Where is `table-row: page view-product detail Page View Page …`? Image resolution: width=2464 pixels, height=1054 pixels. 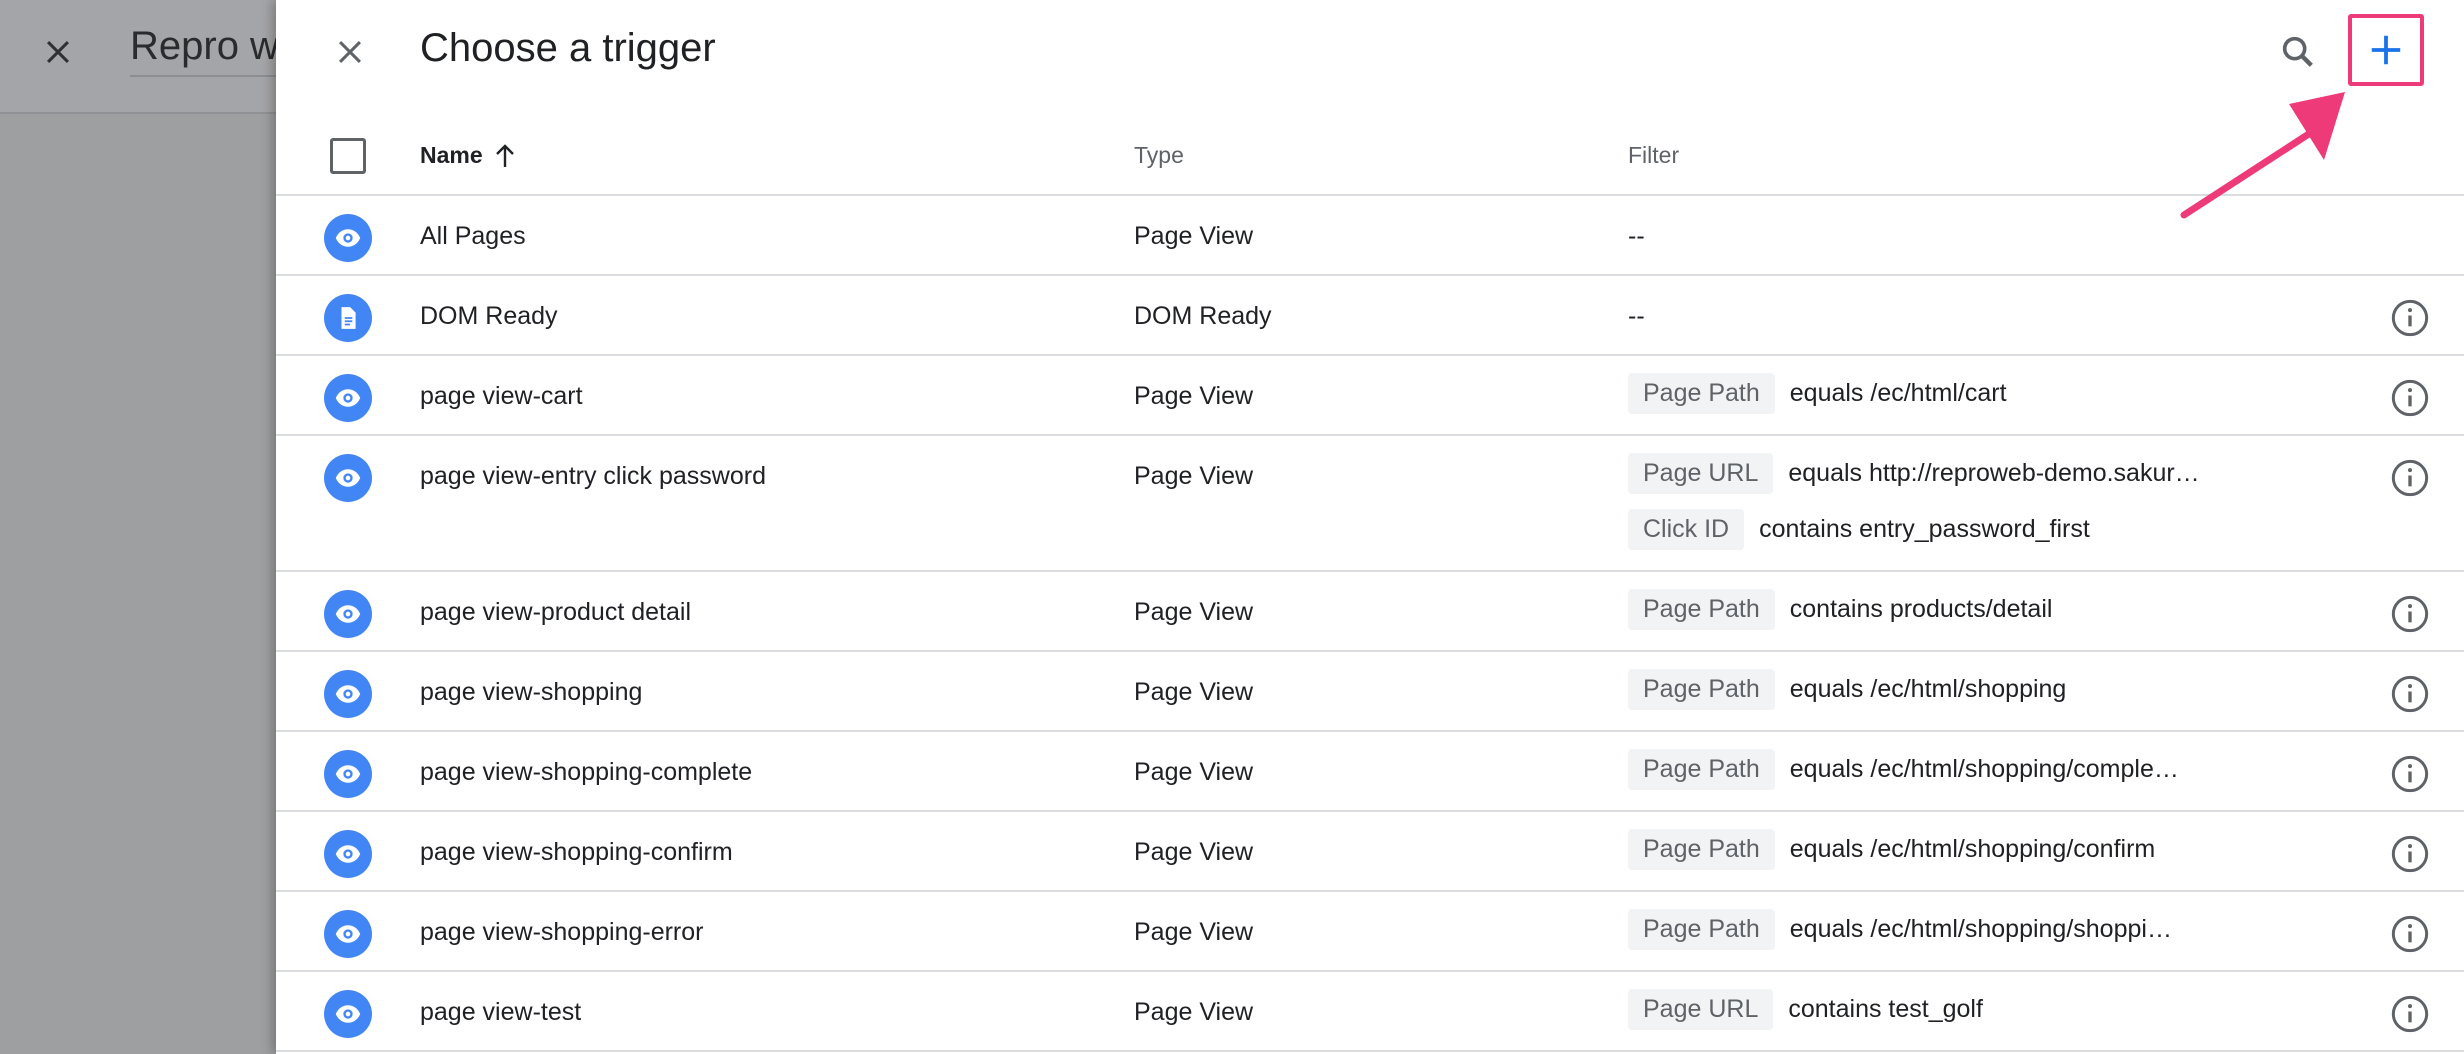
table-row: page view-product detail Page View Page … is located at coordinates (1370, 612).